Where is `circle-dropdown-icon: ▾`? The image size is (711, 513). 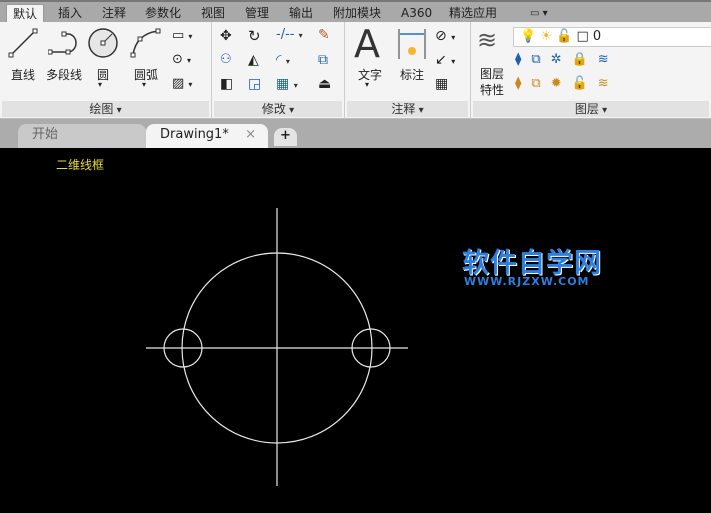 circle-dropdown-icon: ▾ is located at coordinates (100, 84).